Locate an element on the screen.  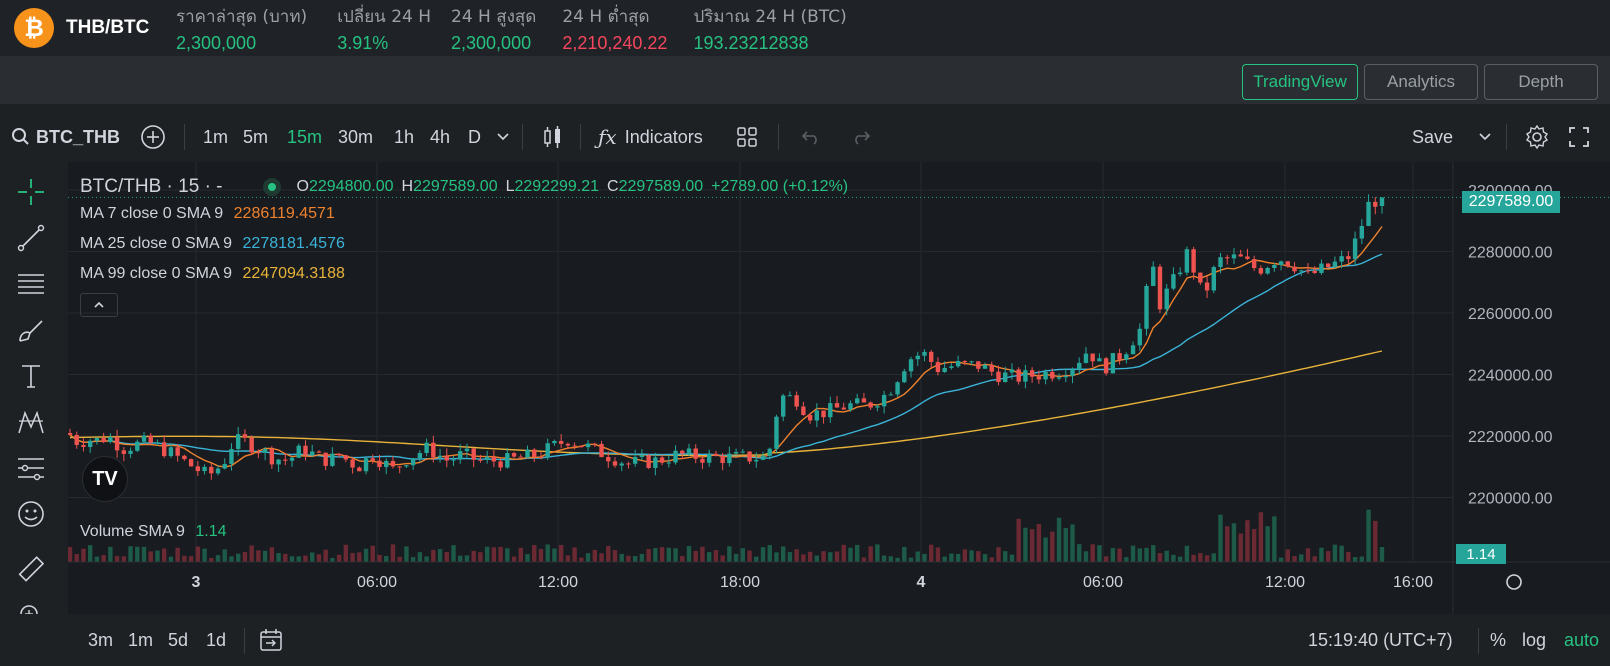
settings-button is located at coordinates (1537, 137).